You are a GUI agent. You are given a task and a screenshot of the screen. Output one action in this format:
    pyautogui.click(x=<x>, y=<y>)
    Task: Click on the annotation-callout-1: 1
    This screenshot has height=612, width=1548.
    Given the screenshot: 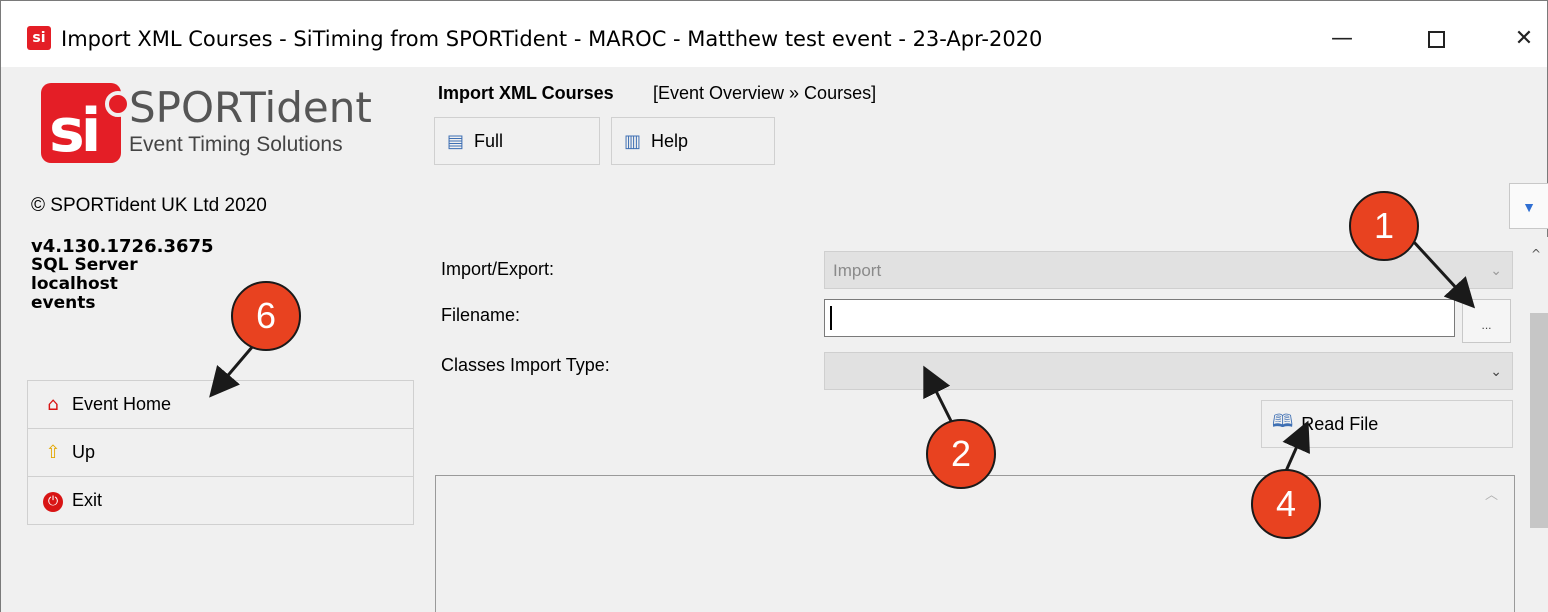 What is the action you would take?
    pyautogui.click(x=1384, y=226)
    